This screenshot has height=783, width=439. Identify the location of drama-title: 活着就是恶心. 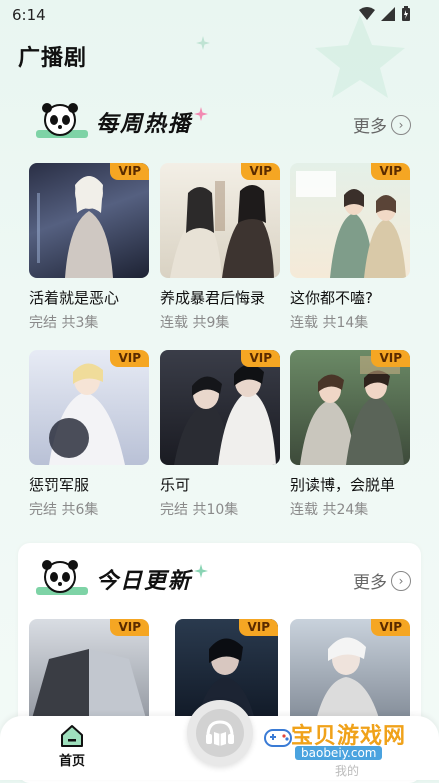
(74, 298).